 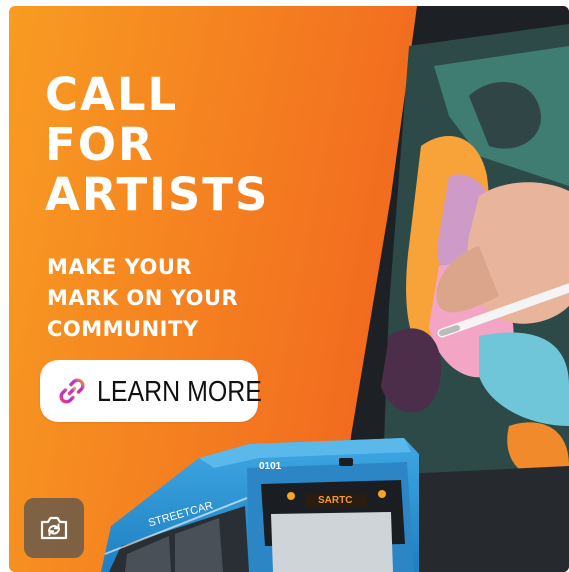 What do you see at coordinates (100, 144) in the screenshot?
I see `headline-line-2: FOR` at bounding box center [100, 144].